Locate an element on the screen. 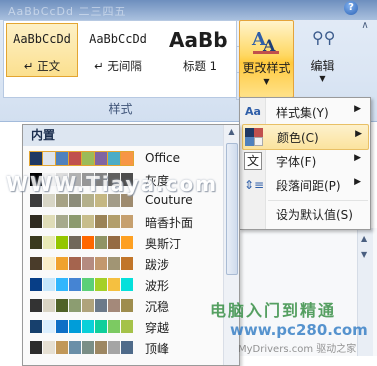  style-sample: AaBb is located at coordinates (198, 40).